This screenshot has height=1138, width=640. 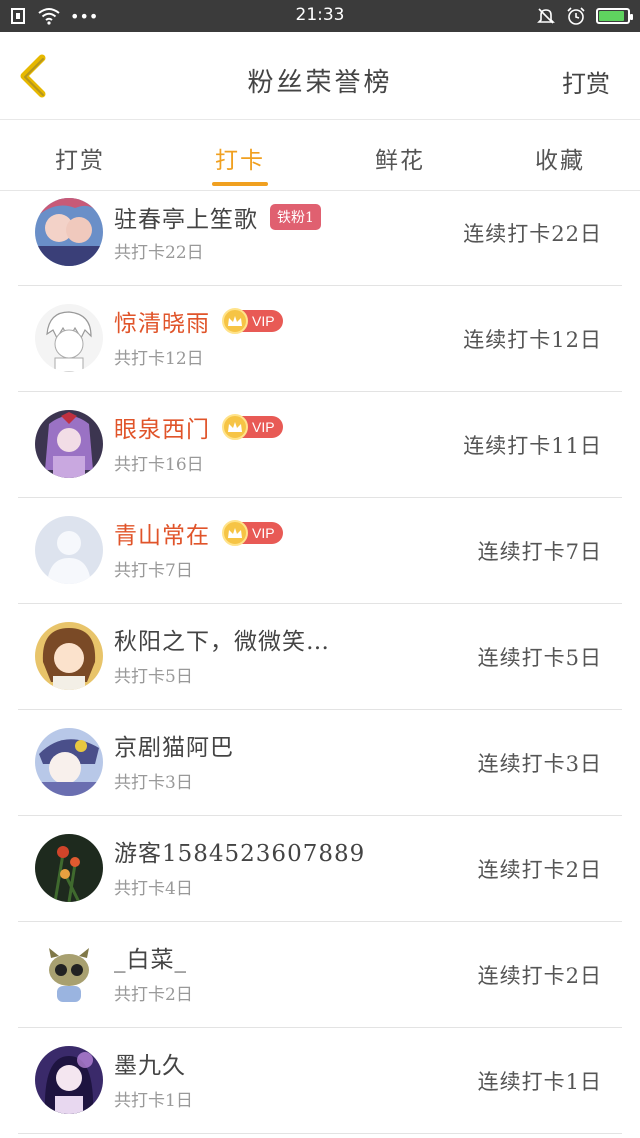 What do you see at coordinates (576, 16) in the screenshot?
I see `alarm-icon` at bounding box center [576, 16].